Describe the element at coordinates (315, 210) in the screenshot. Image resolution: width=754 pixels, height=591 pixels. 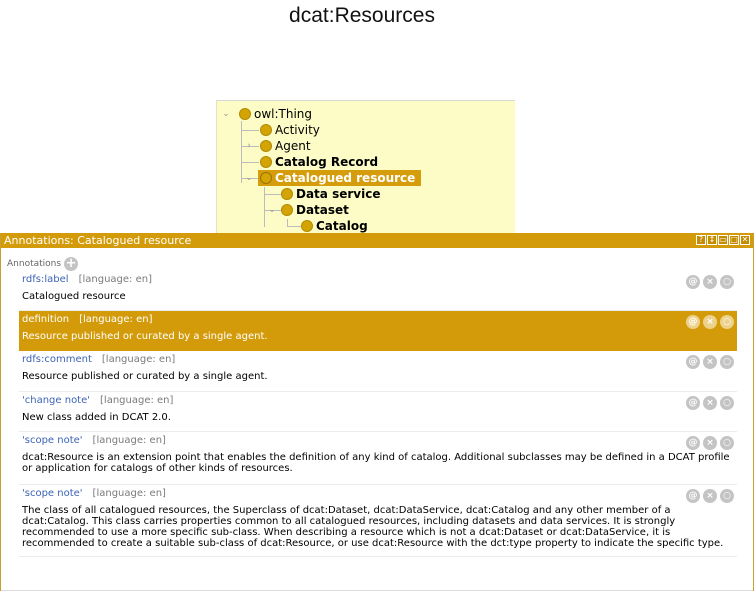
I see `tree-item-dataset: Dataset` at that location.